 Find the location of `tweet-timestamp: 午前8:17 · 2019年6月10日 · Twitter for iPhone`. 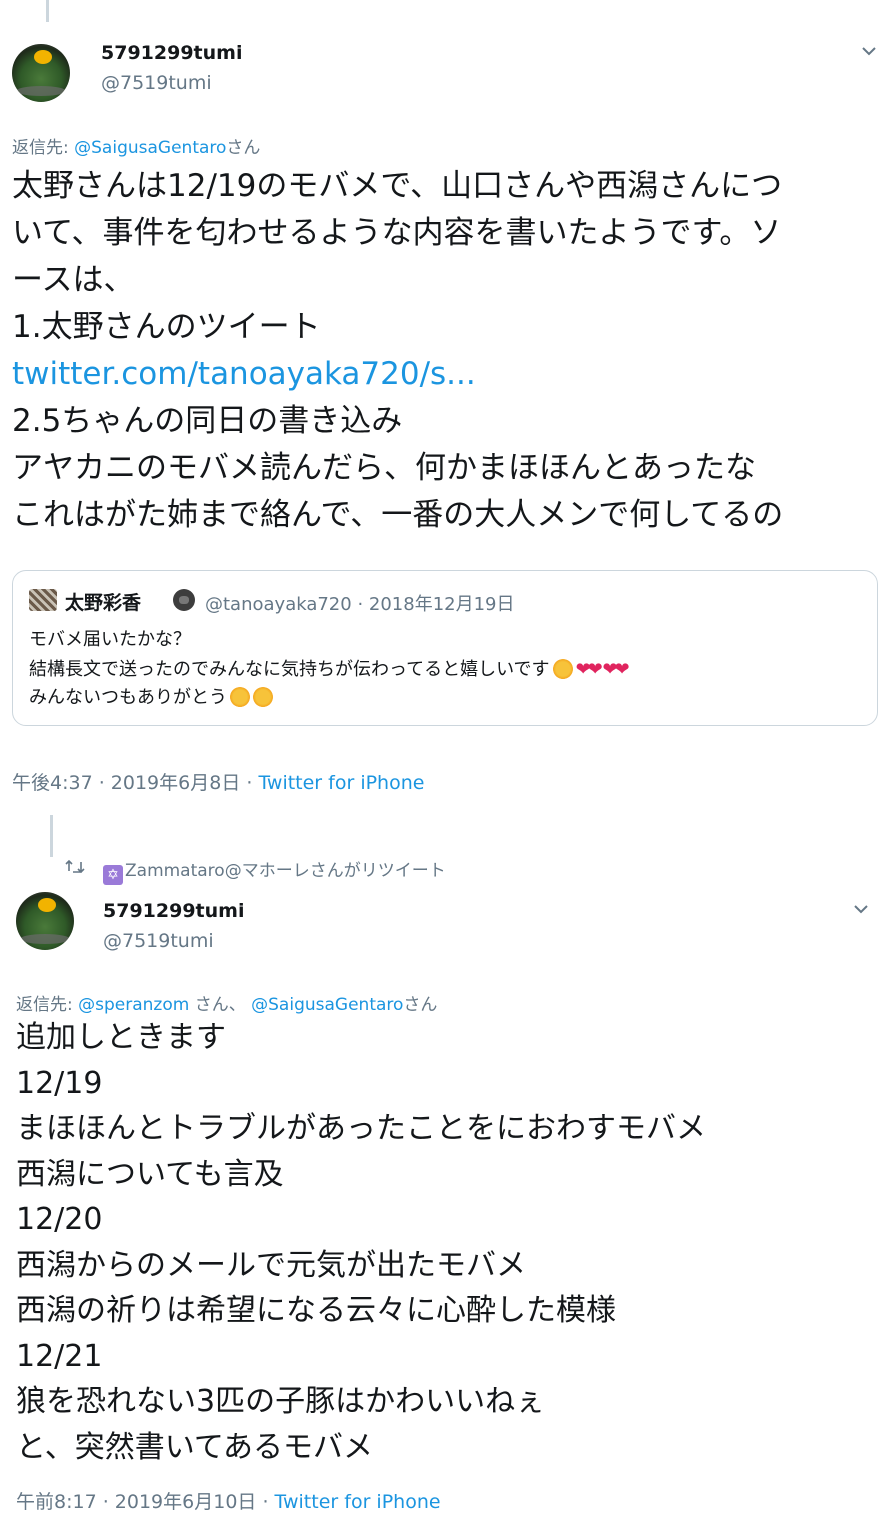

tweet-timestamp: 午前8:17 · 2019年6月10日 · Twitter for iPhone is located at coordinates (228, 1500).